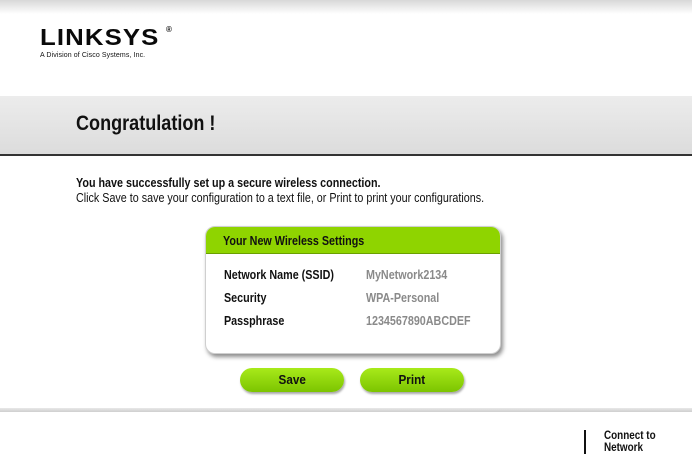 This screenshot has height=454, width=692. I want to click on ssid-label: Network Name (SSID), so click(279, 275).